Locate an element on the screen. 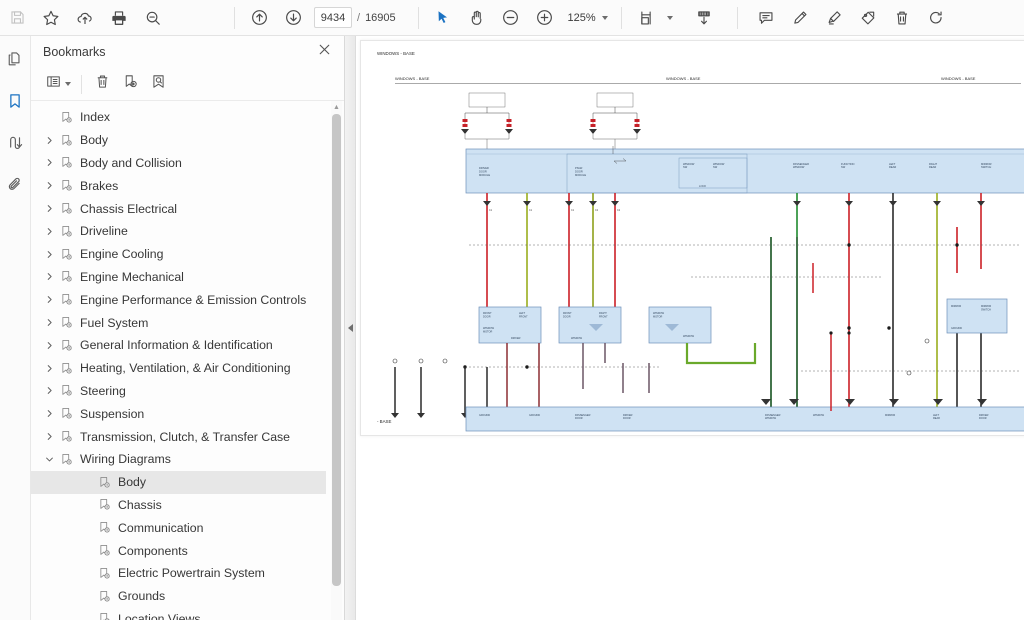  scroll-mode-button is located at coordinates (704, 18).